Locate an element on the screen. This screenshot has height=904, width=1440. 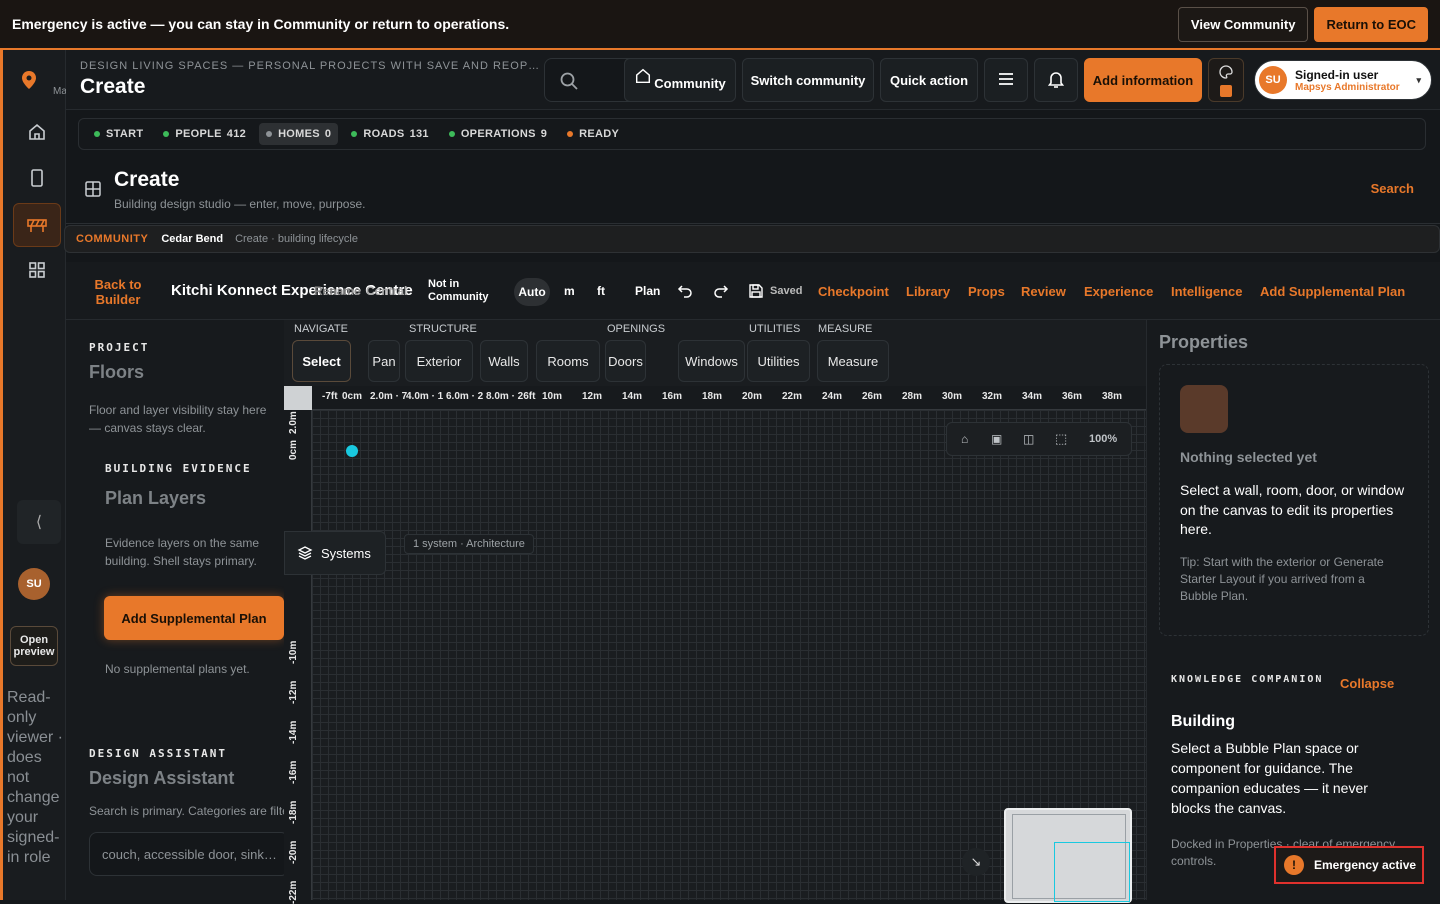
collapse-link: Collapse is located at coordinates (1367, 683).